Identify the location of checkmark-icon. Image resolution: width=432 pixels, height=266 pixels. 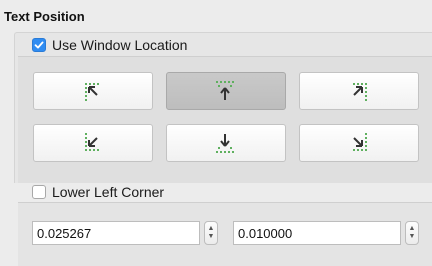
(39, 45).